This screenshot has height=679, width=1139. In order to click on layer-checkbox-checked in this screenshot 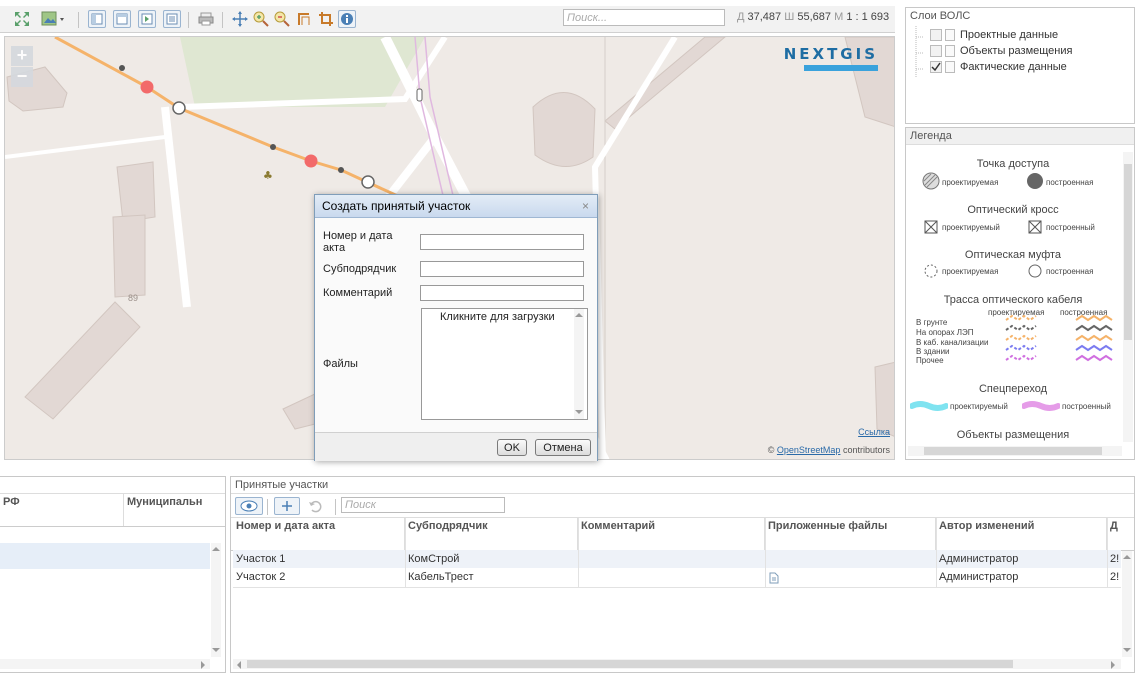, I will do `click(936, 67)`.